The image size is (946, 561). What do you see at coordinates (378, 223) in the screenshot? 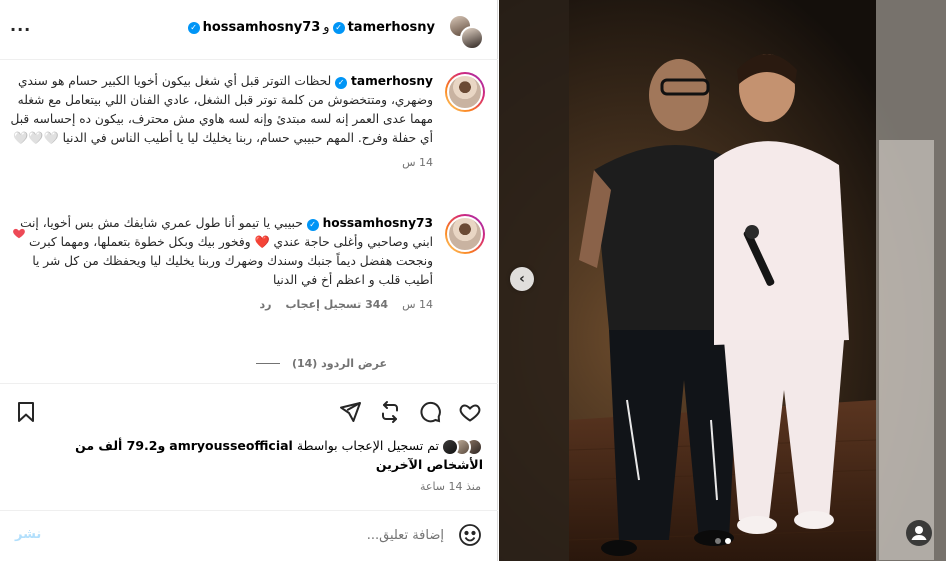
I see `comment-username: hossamhosny73` at bounding box center [378, 223].